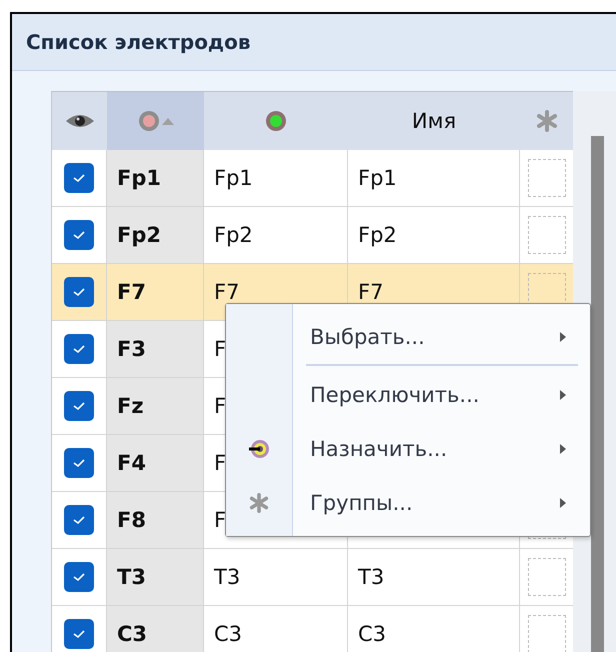 This screenshot has width=616, height=652. Describe the element at coordinates (131, 520) in the screenshot. I see `table-cell: F8` at that location.